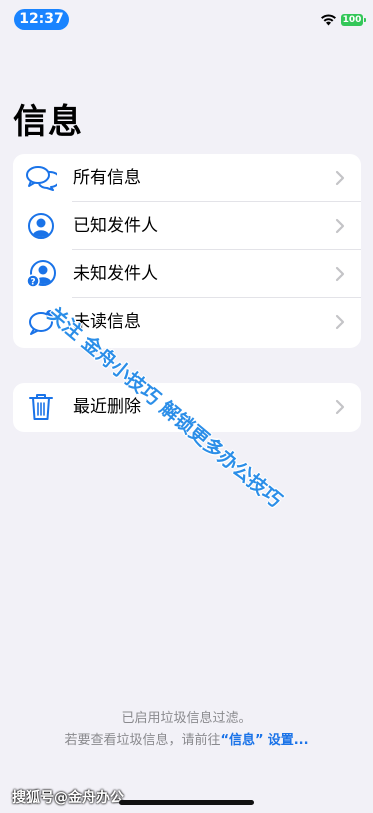 This screenshot has height=813, width=373. What do you see at coordinates (186, 20) in the screenshot?
I see `status-bar: 12:37 100` at bounding box center [186, 20].